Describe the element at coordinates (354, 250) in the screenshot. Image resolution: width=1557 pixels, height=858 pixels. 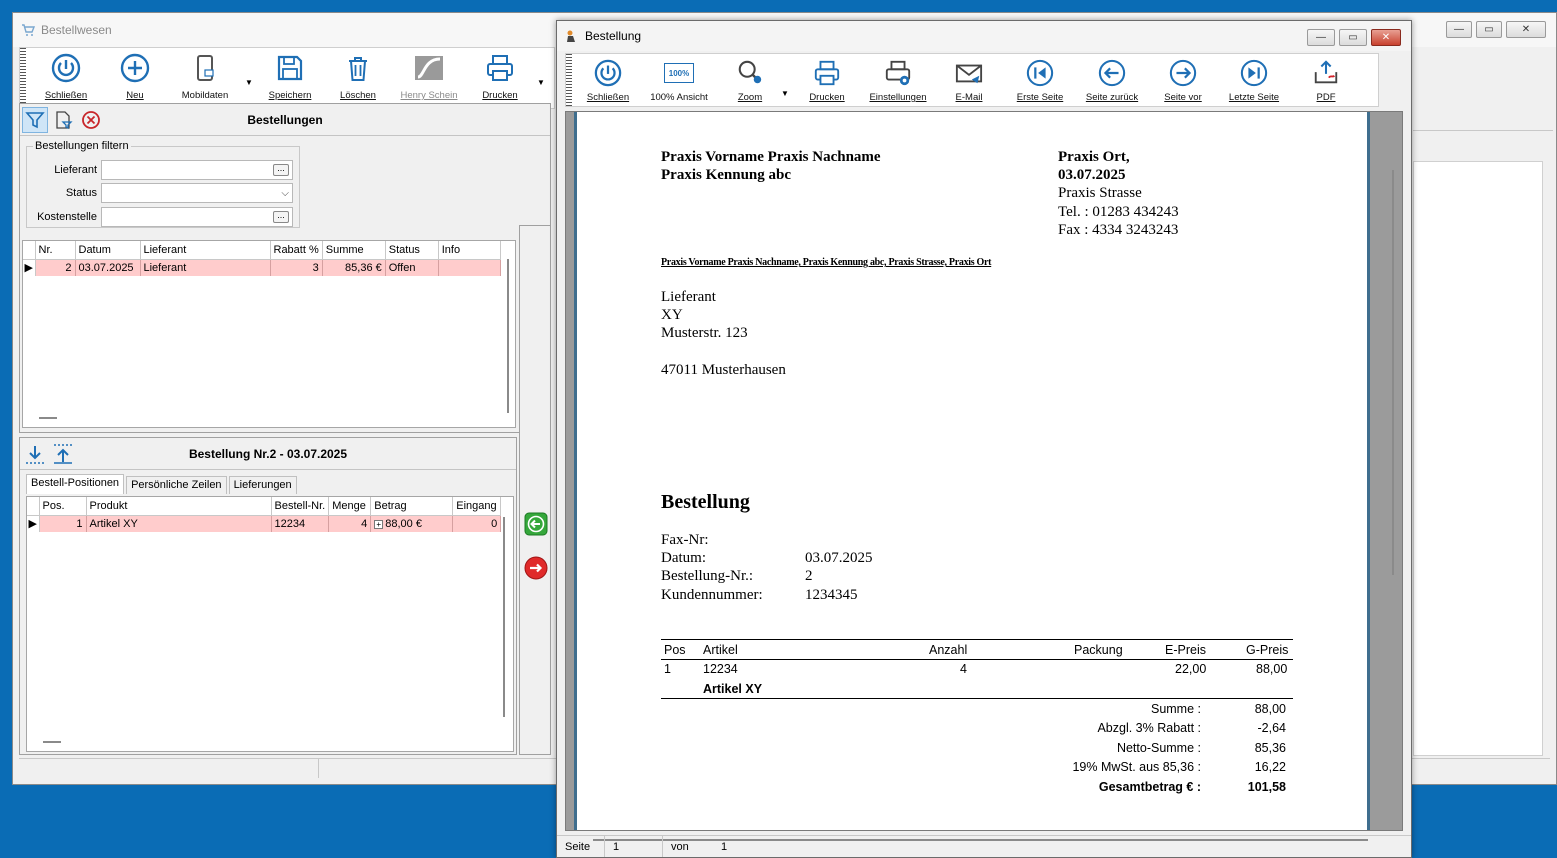
I see `col-header-summe: Summe` at that location.